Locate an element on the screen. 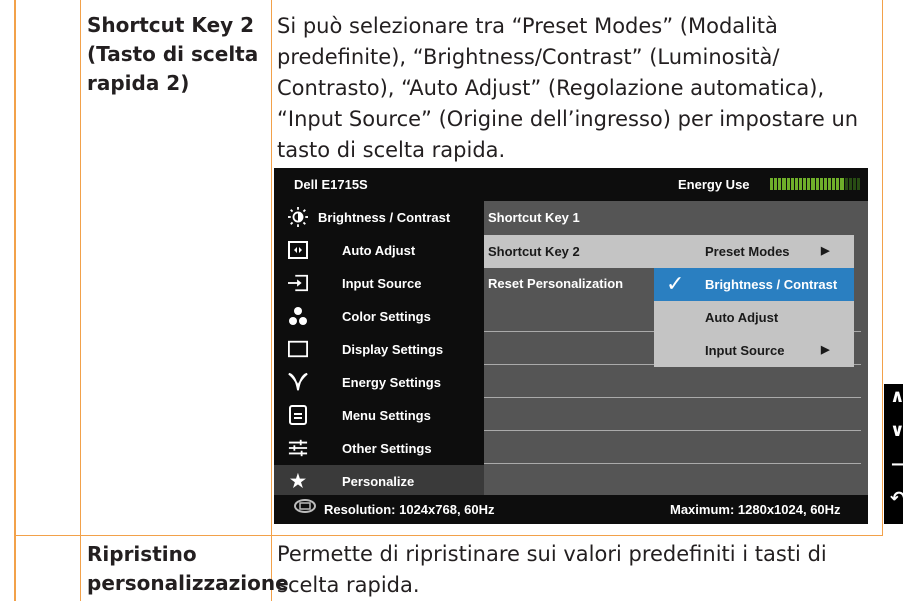  star-icon: ★ is located at coordinates (298, 480).